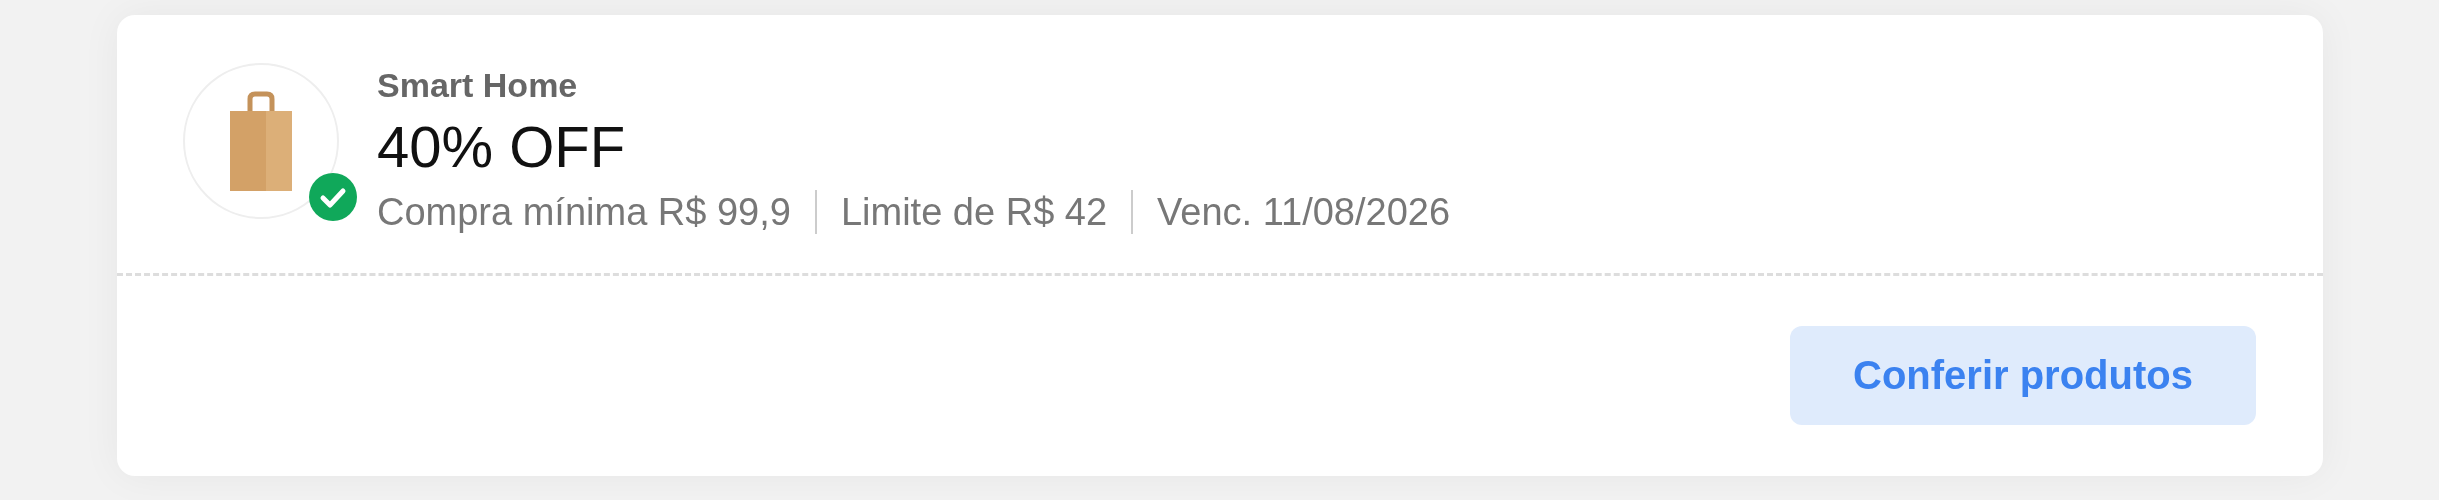 The width and height of the screenshot is (2439, 500). I want to click on coupon-condition: Limite de R$ 42, so click(974, 212).